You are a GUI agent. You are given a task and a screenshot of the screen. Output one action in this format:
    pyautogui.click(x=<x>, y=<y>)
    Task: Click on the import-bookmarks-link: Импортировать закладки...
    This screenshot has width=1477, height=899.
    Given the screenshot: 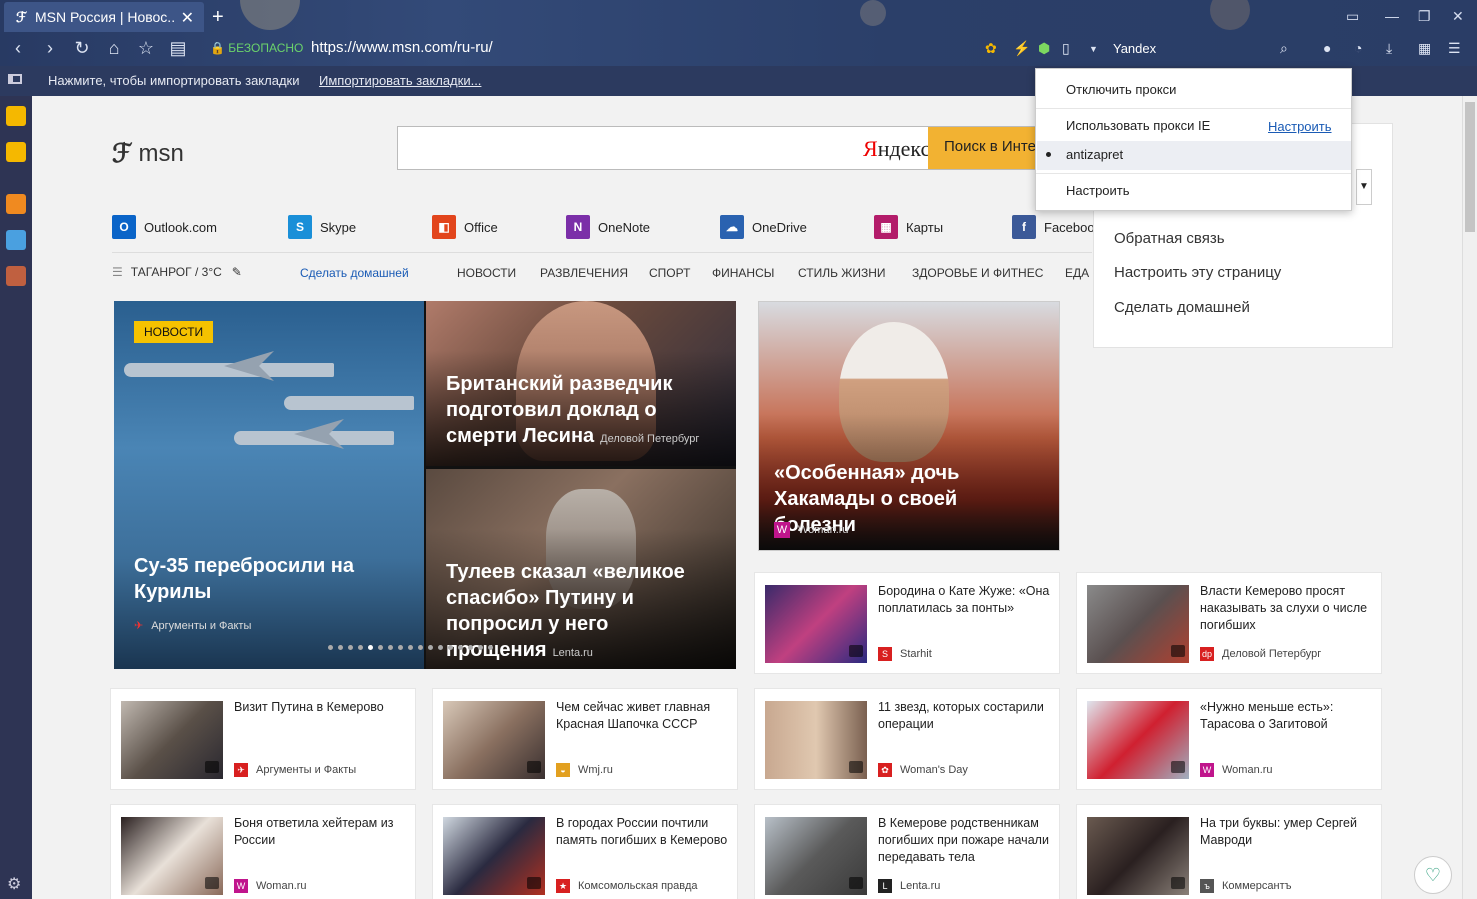 What is the action you would take?
    pyautogui.click(x=400, y=80)
    